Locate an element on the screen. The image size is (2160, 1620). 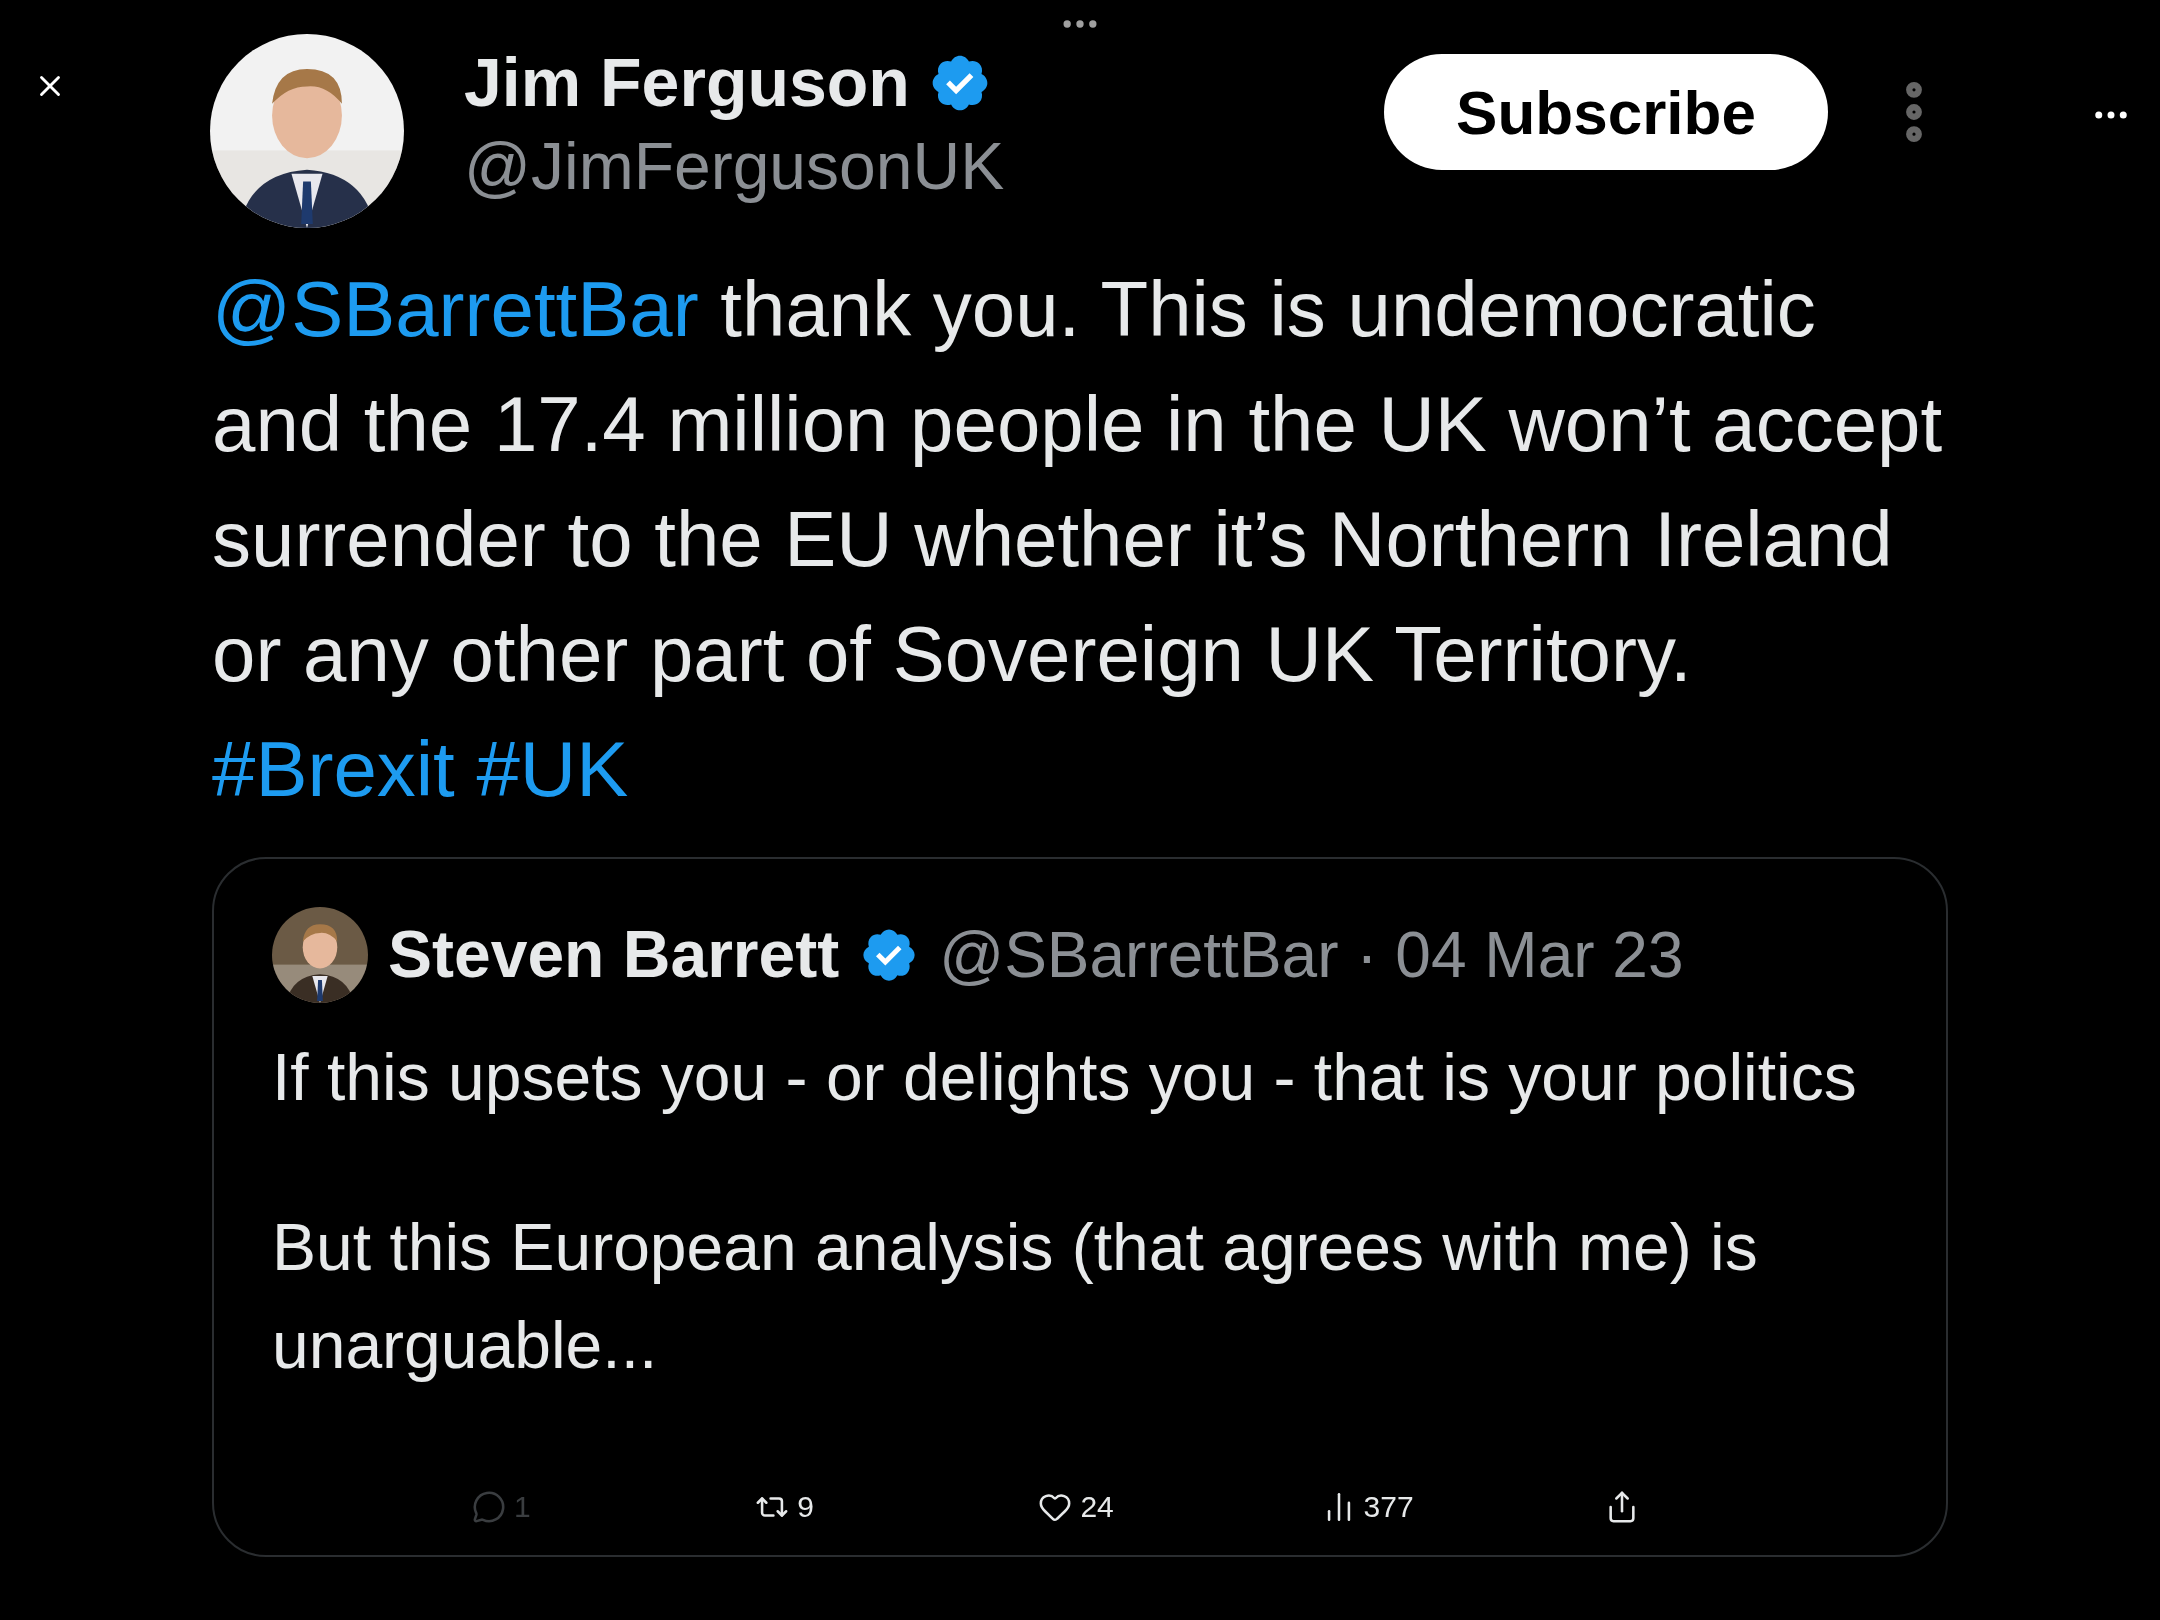
quoted-tweet-text: If this upsets you - or delights you - that is your politics is located at coordinates (1065, 1077).